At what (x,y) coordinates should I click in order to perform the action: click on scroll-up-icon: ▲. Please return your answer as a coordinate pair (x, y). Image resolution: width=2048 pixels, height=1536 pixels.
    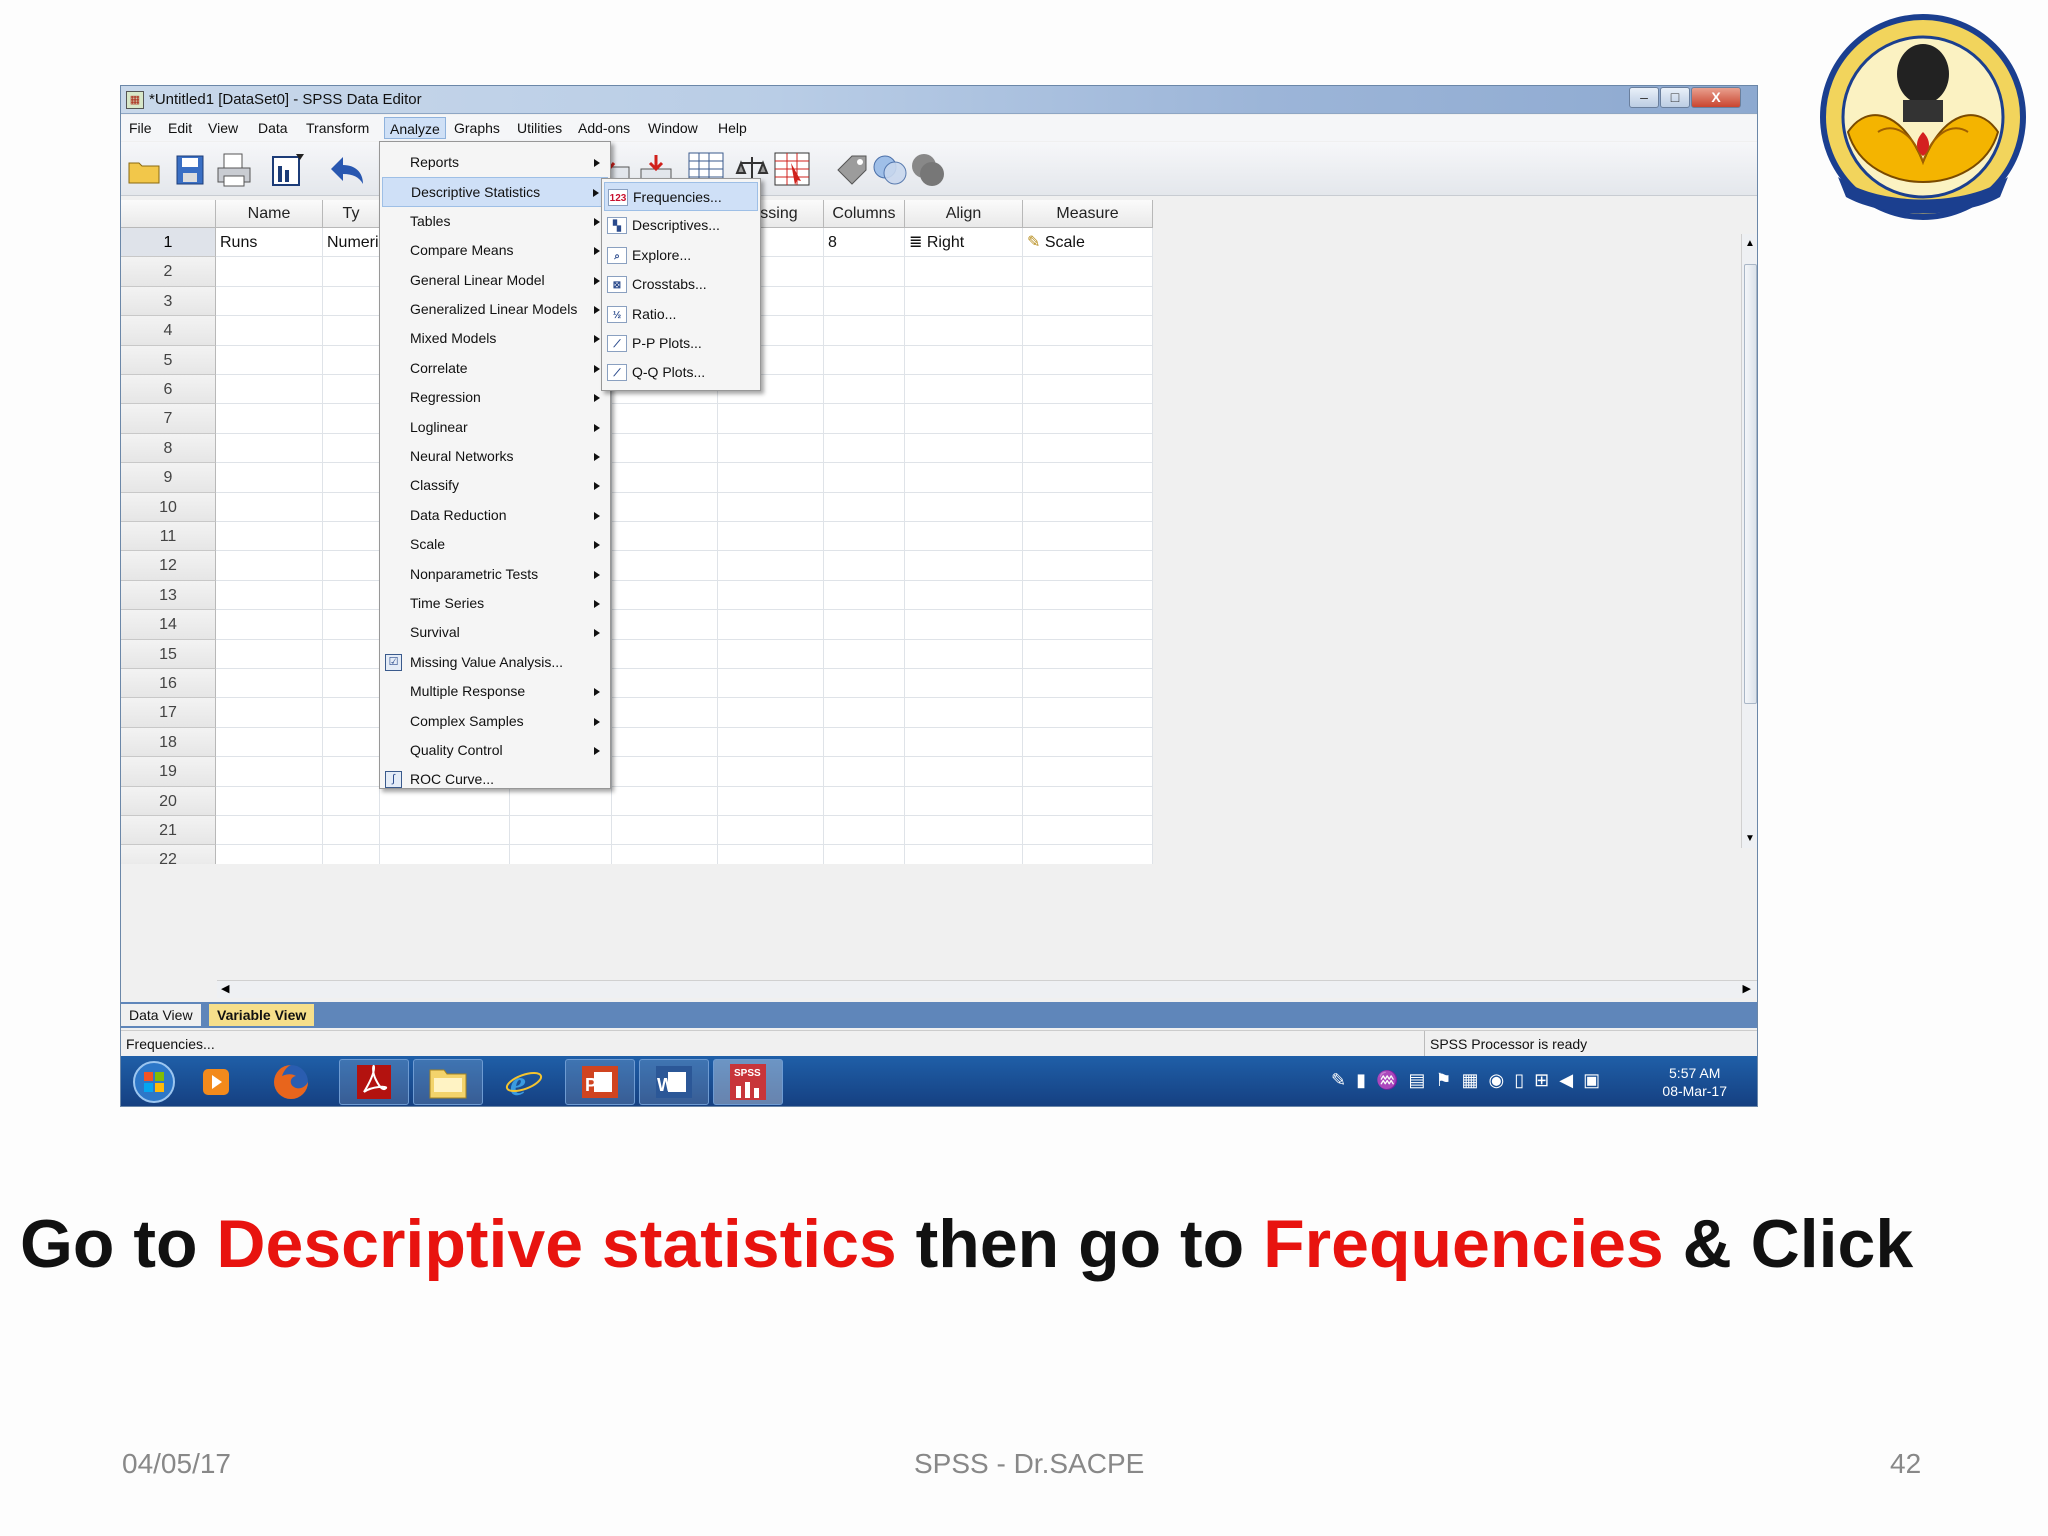
    Looking at the image, I should click on (1750, 243).